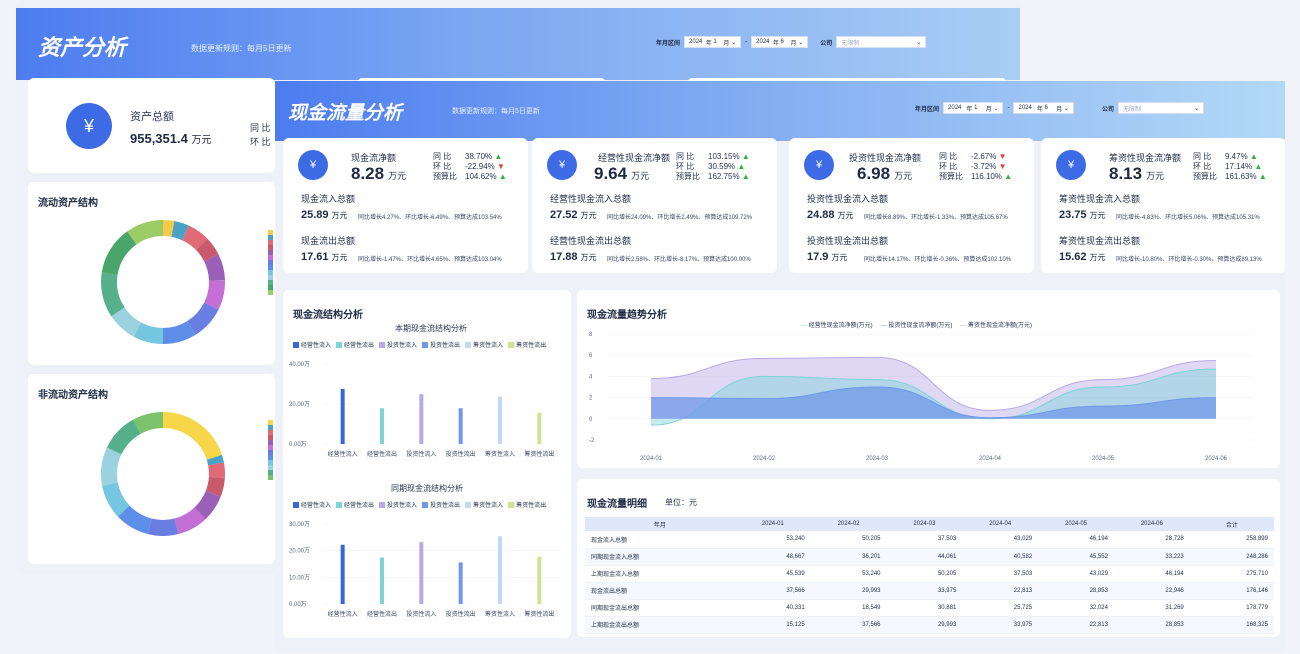 Image resolution: width=1300 pixels, height=654 pixels. Describe the element at coordinates (848, 199) in the screenshot. I see `inflow-label: 投资性现金流入总额` at that location.